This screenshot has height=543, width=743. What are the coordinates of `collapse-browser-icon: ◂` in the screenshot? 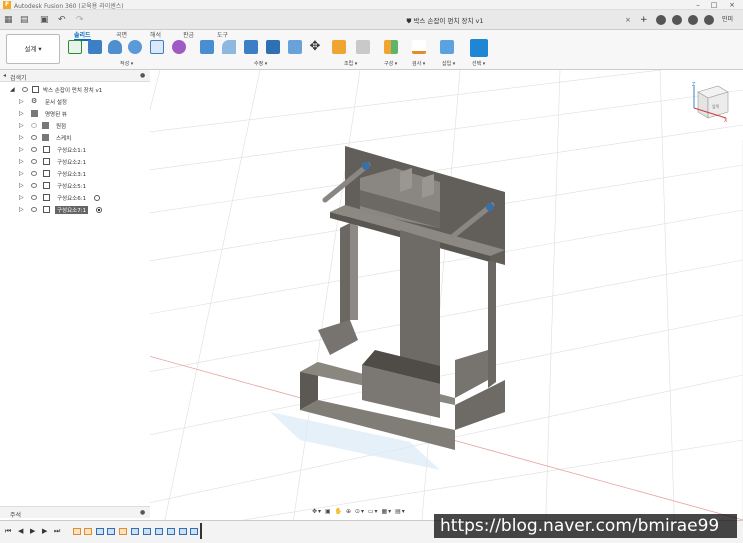 It's located at (4, 75).